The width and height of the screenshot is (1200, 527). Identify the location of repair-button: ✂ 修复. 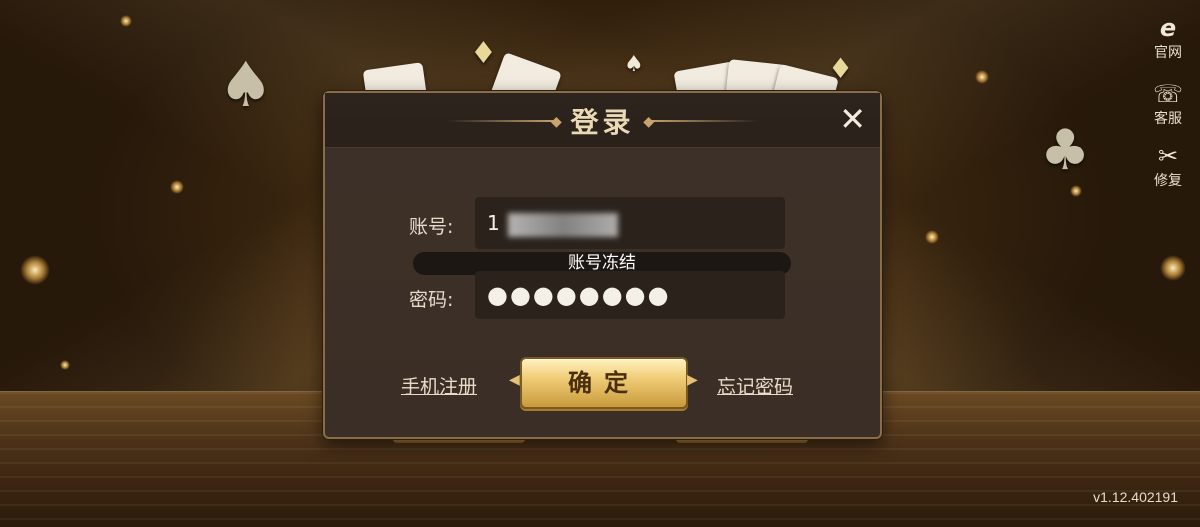
(1168, 166).